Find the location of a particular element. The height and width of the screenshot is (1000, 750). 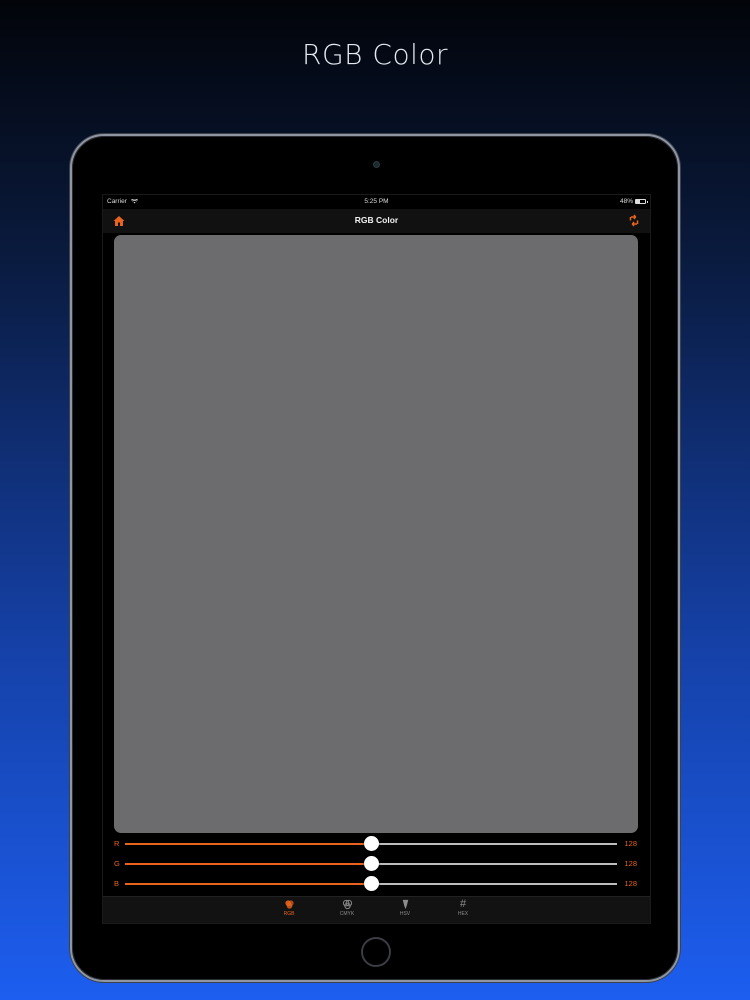

slider-label-red: R is located at coordinates (117, 843).